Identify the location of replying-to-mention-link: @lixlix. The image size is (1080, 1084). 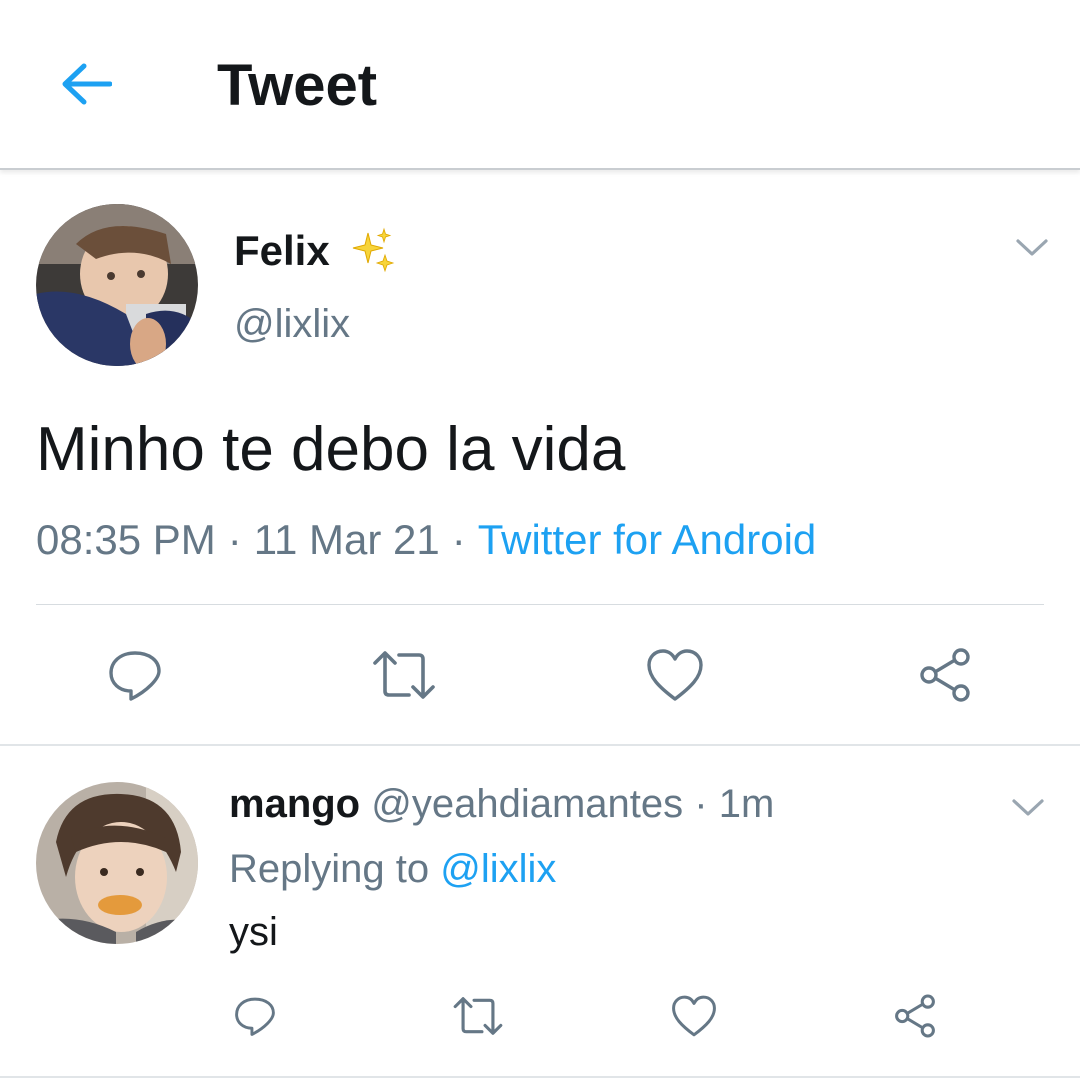
(498, 869).